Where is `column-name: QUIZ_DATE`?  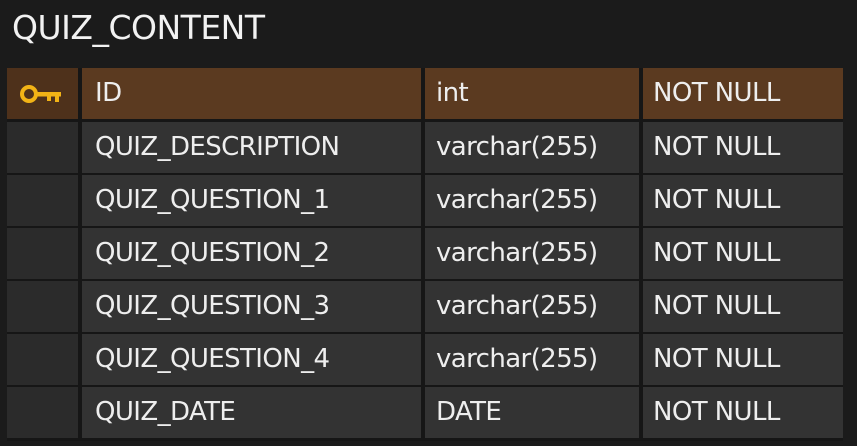 column-name: QUIZ_DATE is located at coordinates (251, 412).